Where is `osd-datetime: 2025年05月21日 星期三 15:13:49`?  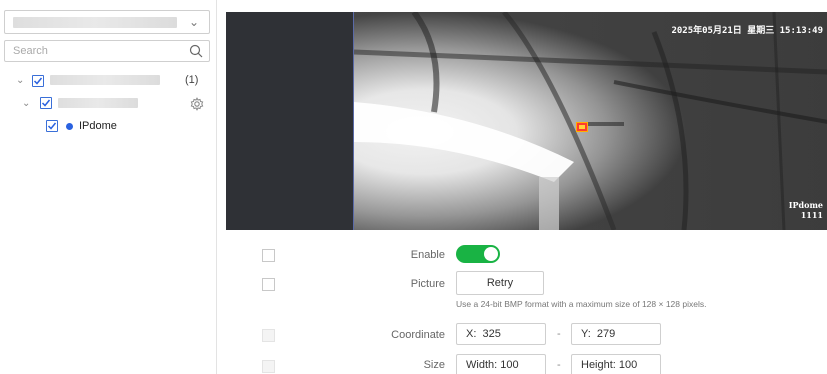 osd-datetime: 2025年05月21日 星期三 15:13:49 is located at coordinates (747, 31).